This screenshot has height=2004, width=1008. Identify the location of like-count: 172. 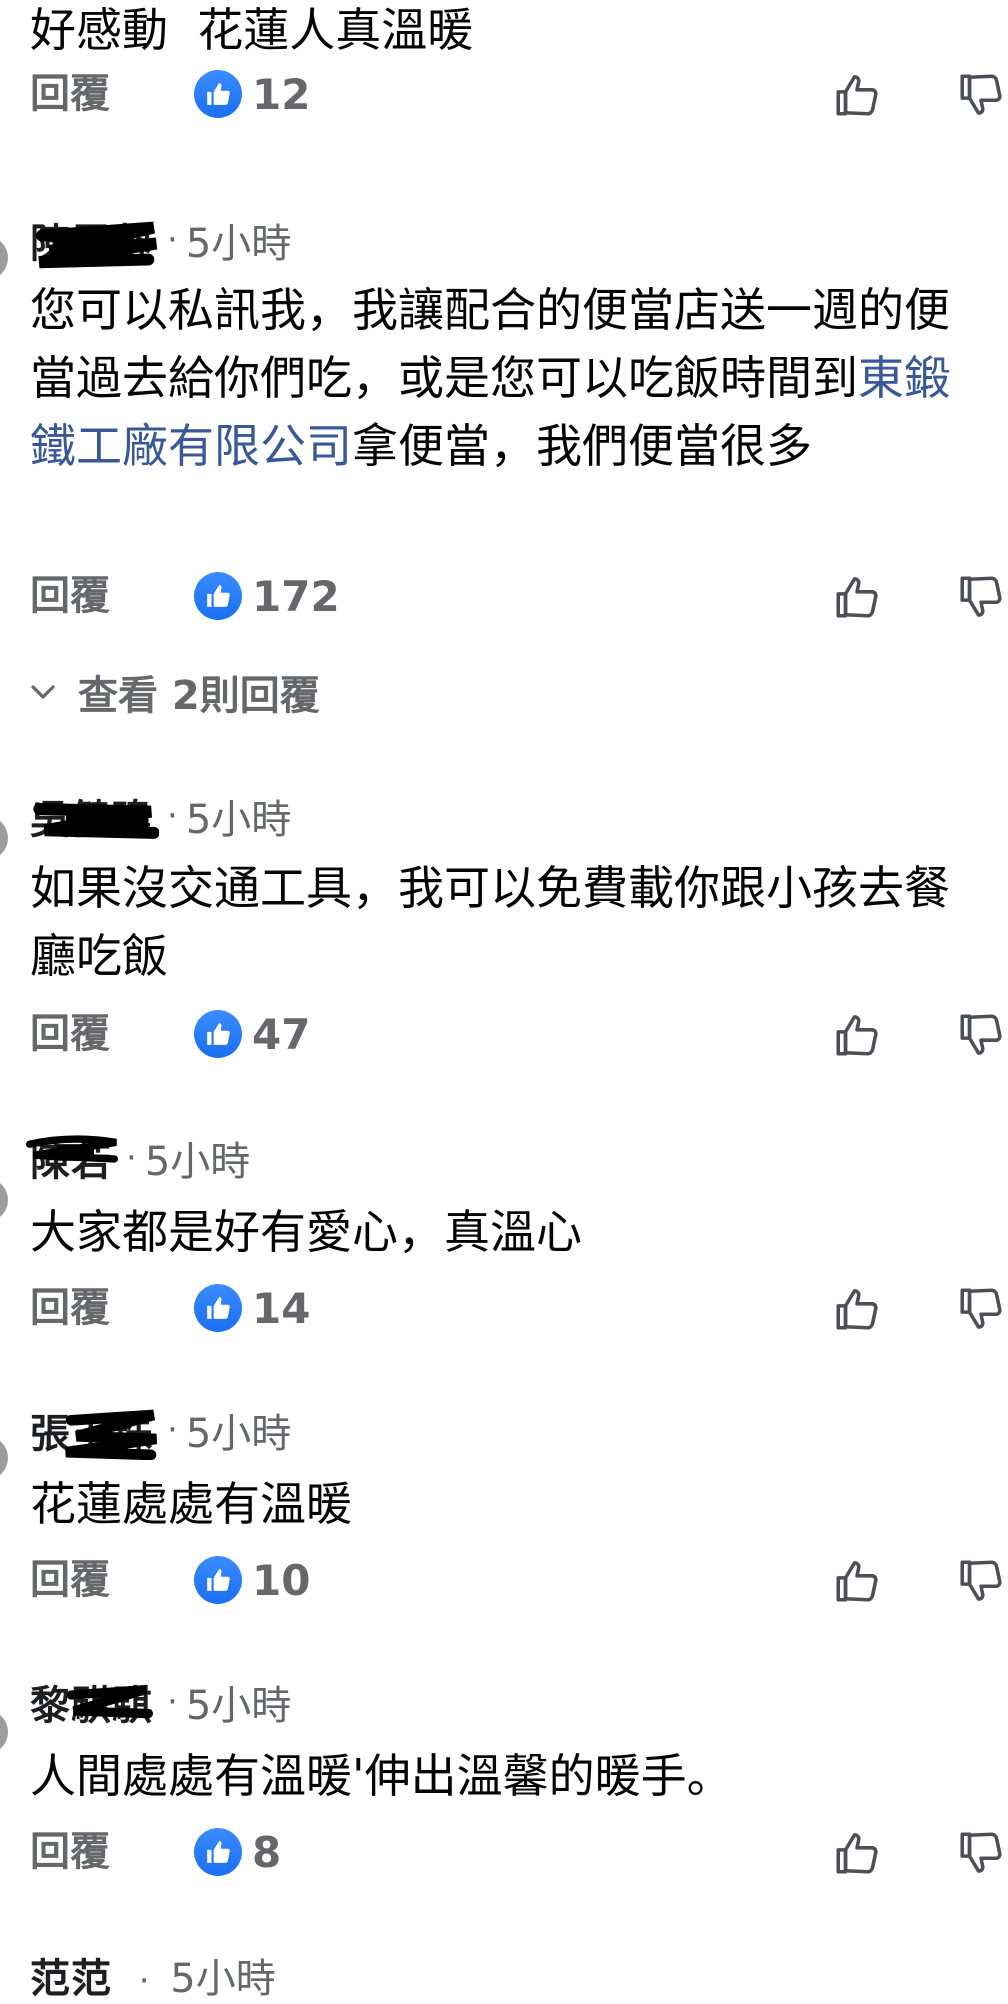
(296, 596).